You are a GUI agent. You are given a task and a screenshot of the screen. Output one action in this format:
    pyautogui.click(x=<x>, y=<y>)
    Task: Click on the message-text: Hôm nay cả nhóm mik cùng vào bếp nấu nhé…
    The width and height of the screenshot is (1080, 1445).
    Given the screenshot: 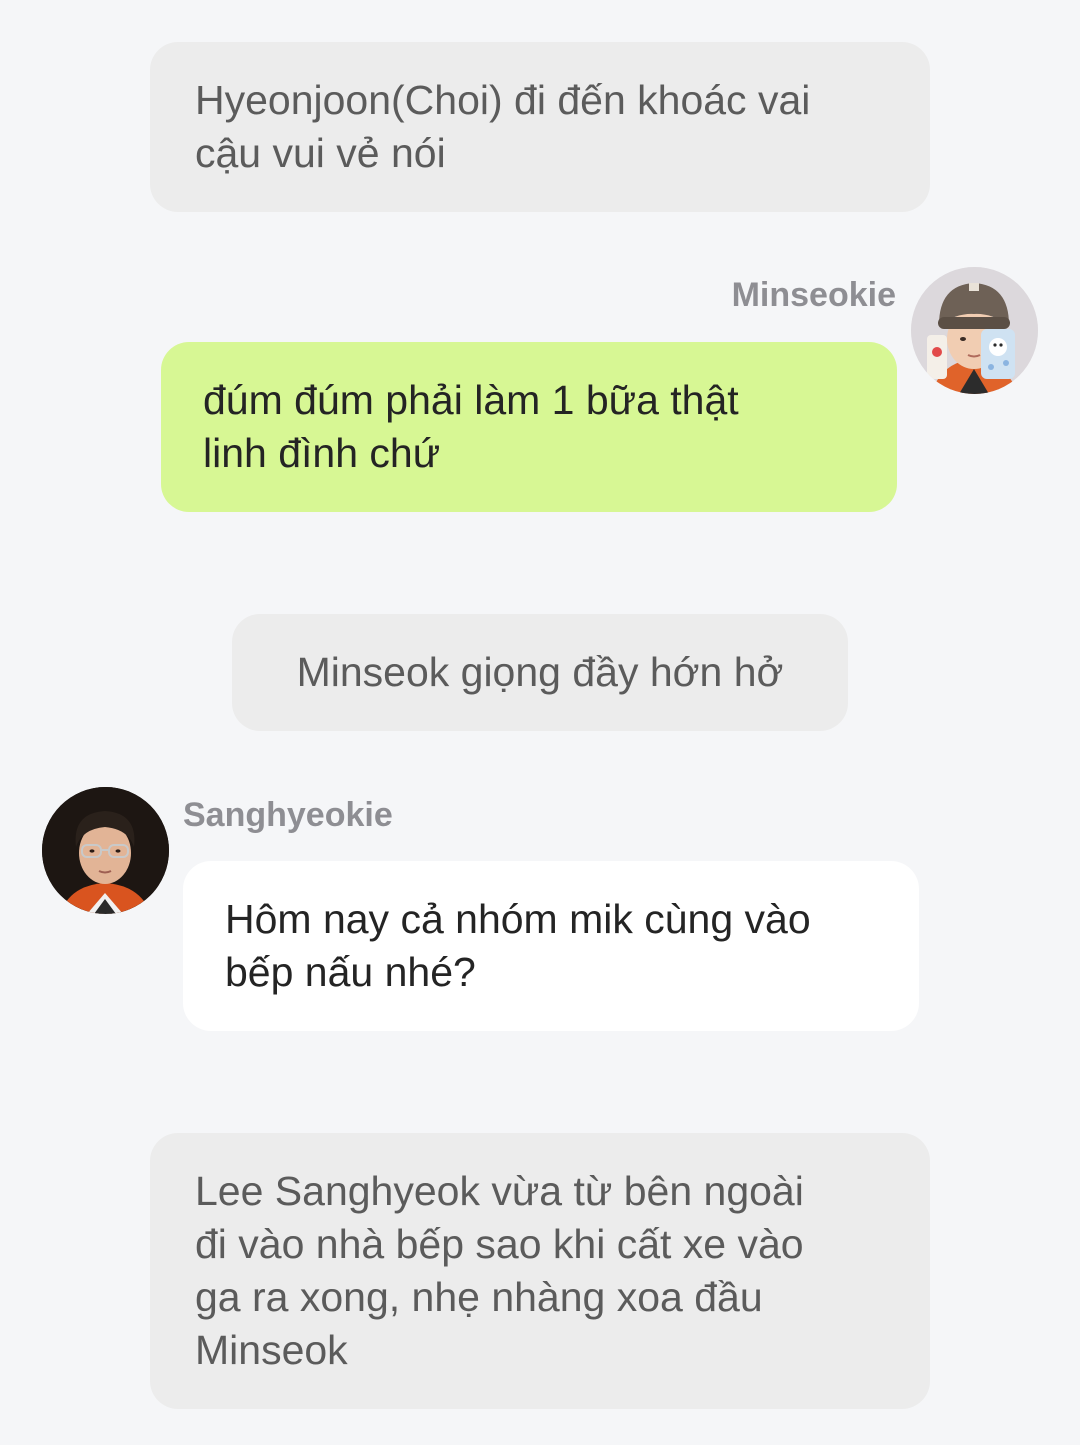 What is the action you would take?
    pyautogui.click(x=518, y=945)
    